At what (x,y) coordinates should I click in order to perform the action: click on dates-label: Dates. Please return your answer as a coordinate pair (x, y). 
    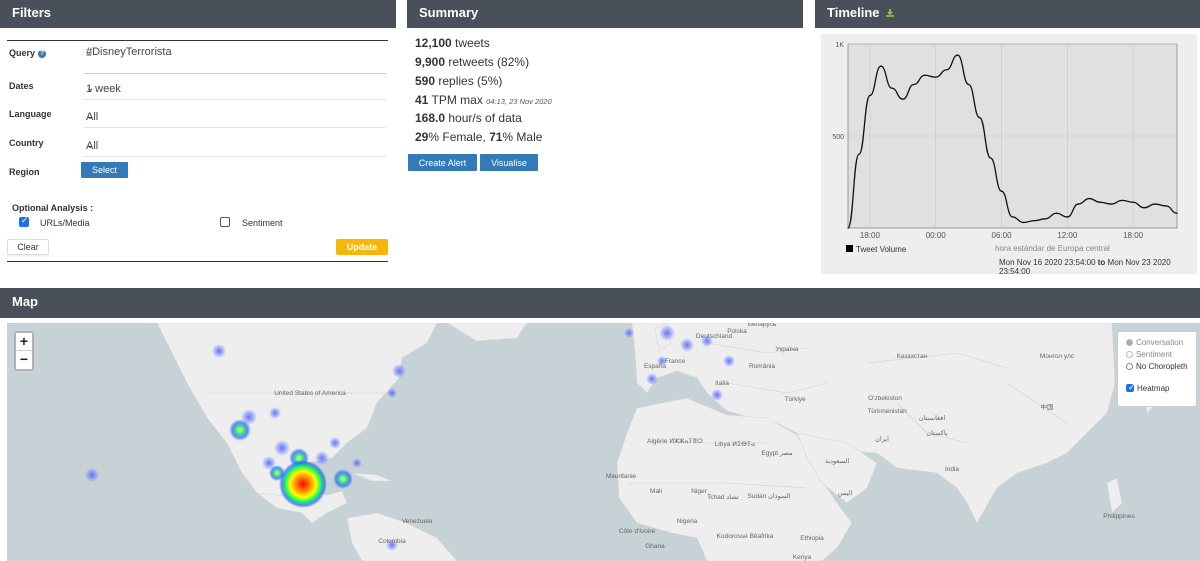
    Looking at the image, I should click on (21, 86).